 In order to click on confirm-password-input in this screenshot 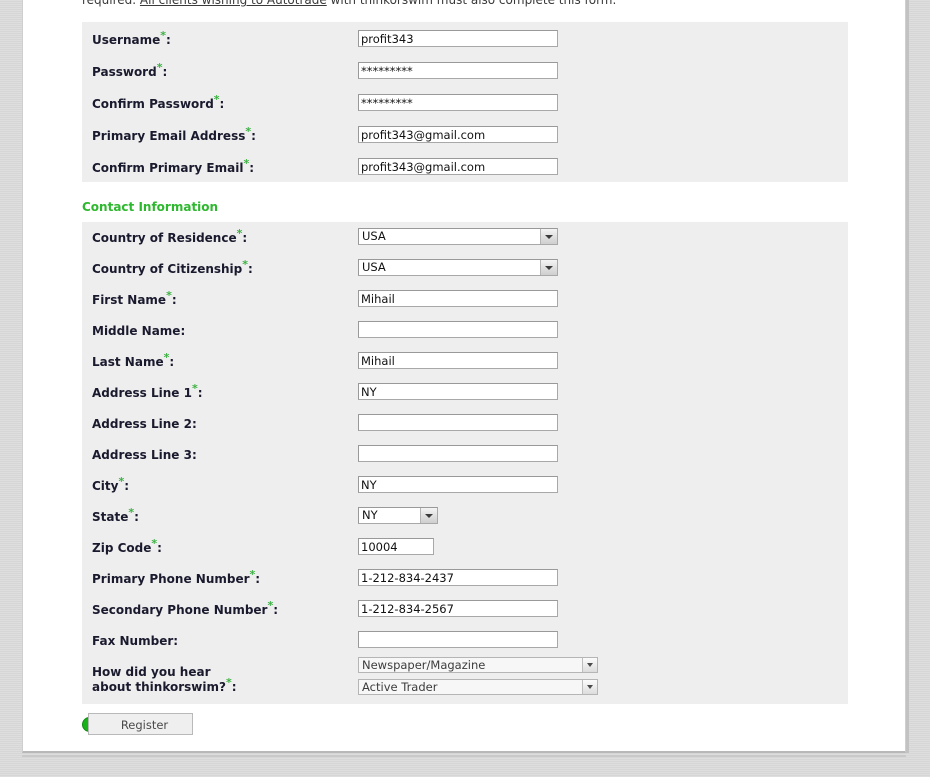, I will do `click(458, 102)`.